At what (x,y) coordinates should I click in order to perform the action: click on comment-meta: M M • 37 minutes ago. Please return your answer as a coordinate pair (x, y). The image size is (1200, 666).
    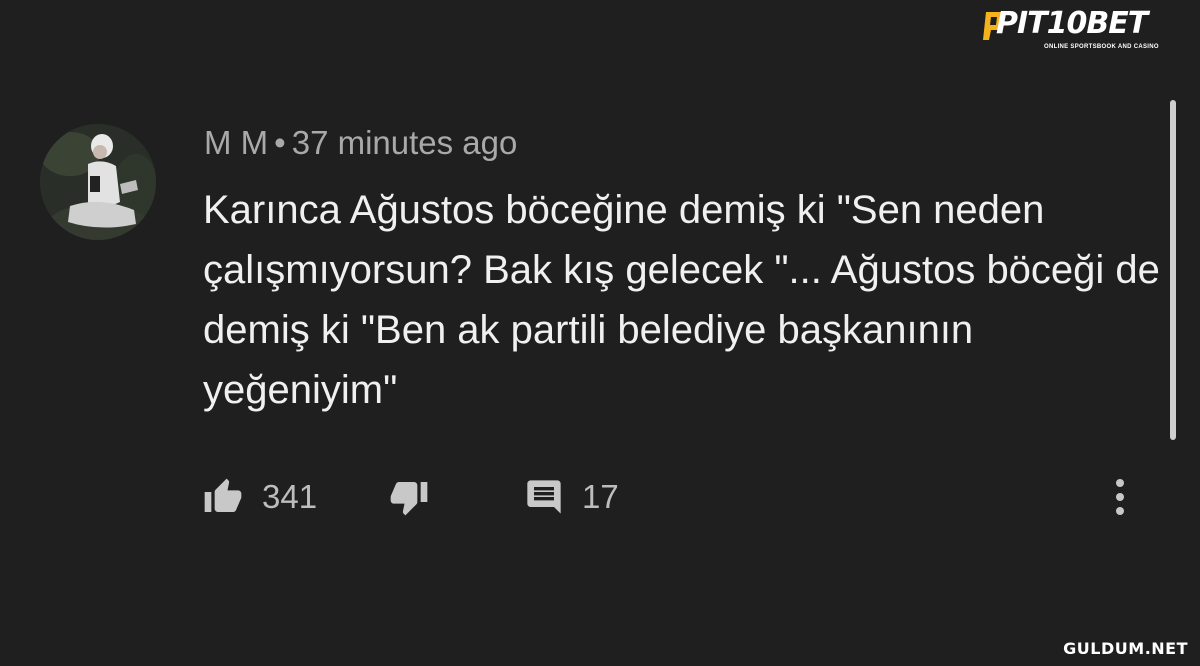
    Looking at the image, I should click on (360, 143).